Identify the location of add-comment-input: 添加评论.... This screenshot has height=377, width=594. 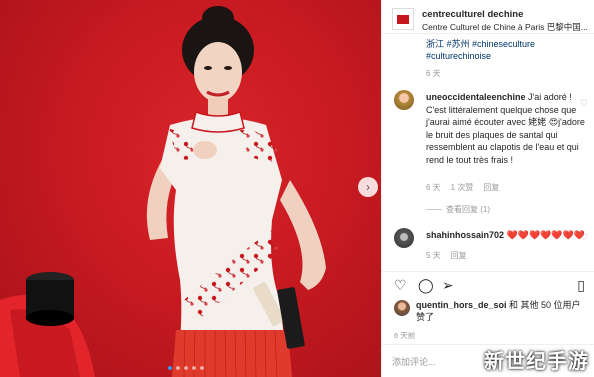
(414, 361).